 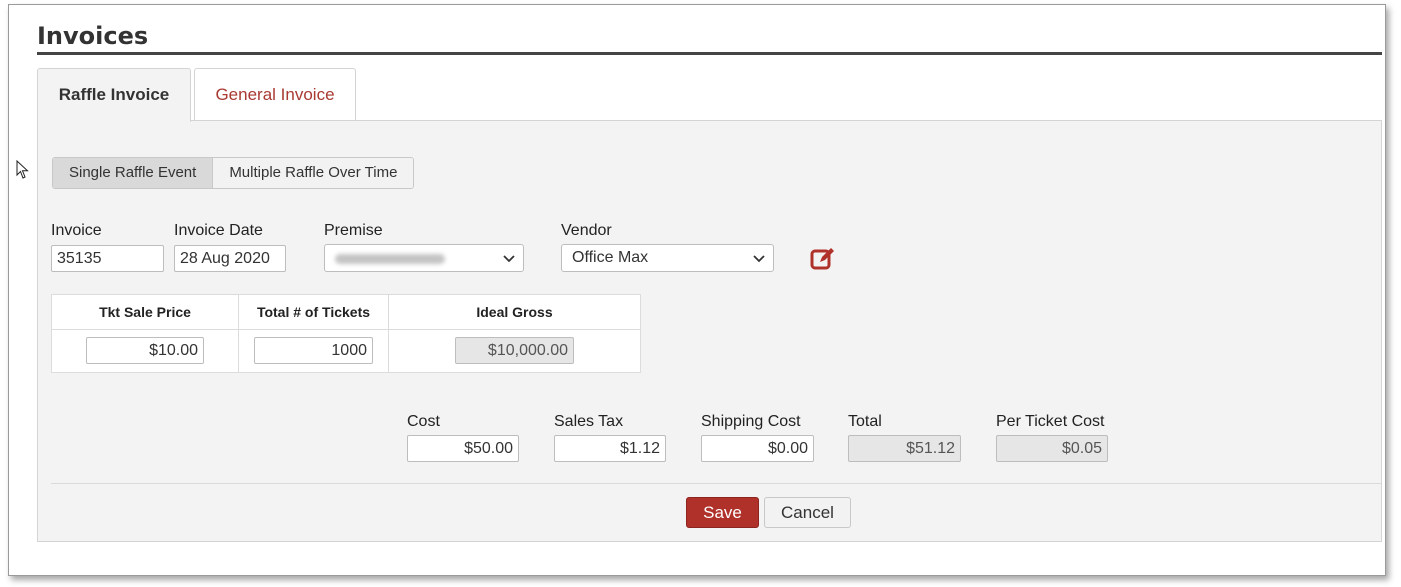 What do you see at coordinates (589, 421) in the screenshot?
I see `sales-tax-label: Sales Tax` at bounding box center [589, 421].